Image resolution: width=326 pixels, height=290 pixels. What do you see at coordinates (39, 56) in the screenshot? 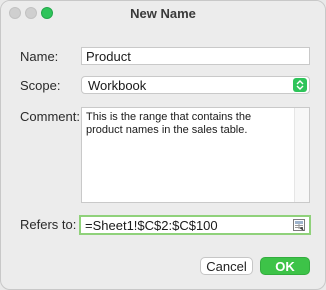
I see `name-label: Name:` at bounding box center [39, 56].